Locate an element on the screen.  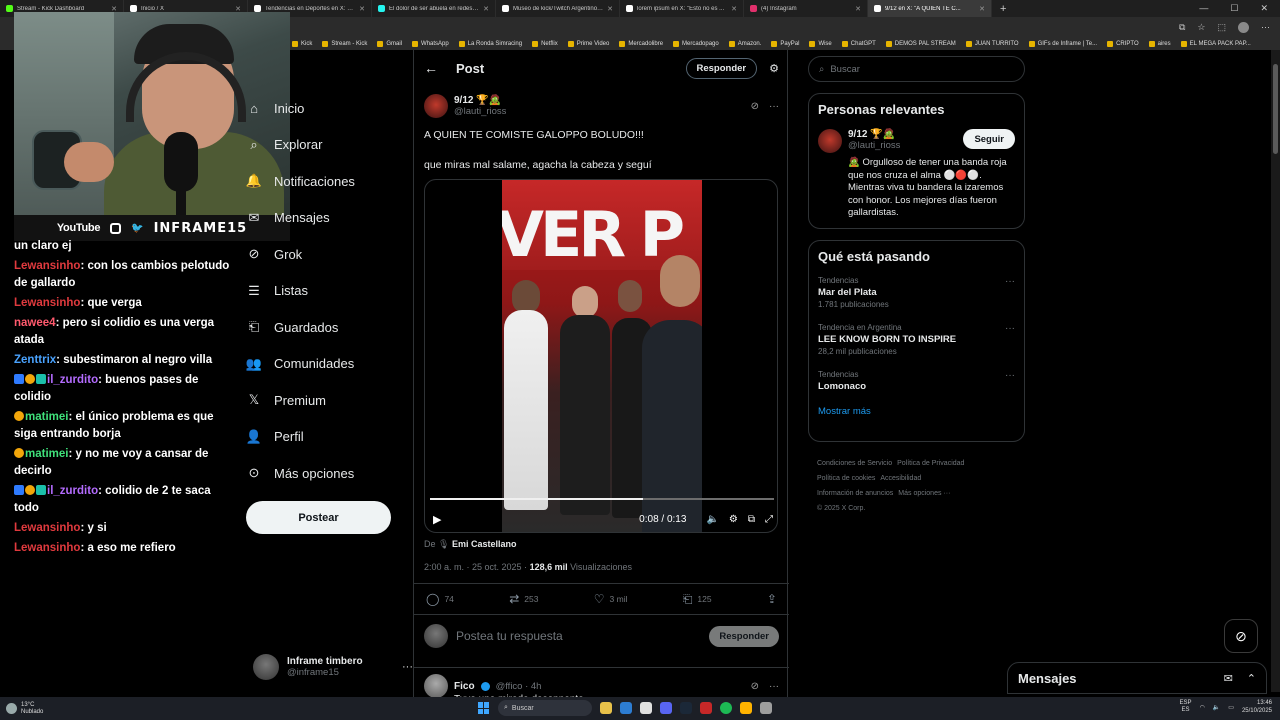
bookmark-item: ChatGPT is located at coordinates (858, 43).